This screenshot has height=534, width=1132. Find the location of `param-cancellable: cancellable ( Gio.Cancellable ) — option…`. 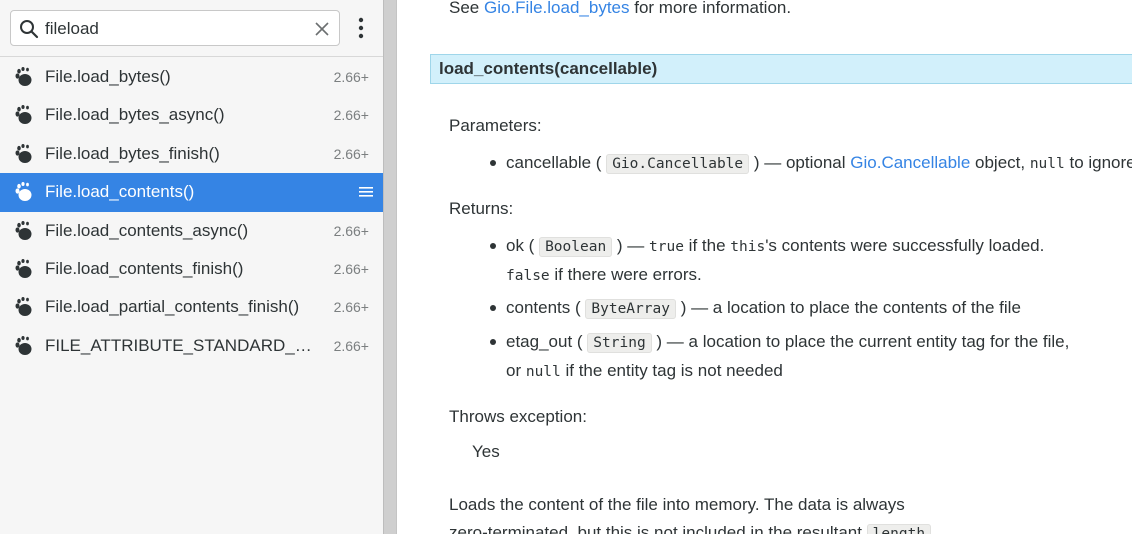

param-cancellable: cancellable ( Gio.Cancellable ) — option… is located at coordinates (819, 163).